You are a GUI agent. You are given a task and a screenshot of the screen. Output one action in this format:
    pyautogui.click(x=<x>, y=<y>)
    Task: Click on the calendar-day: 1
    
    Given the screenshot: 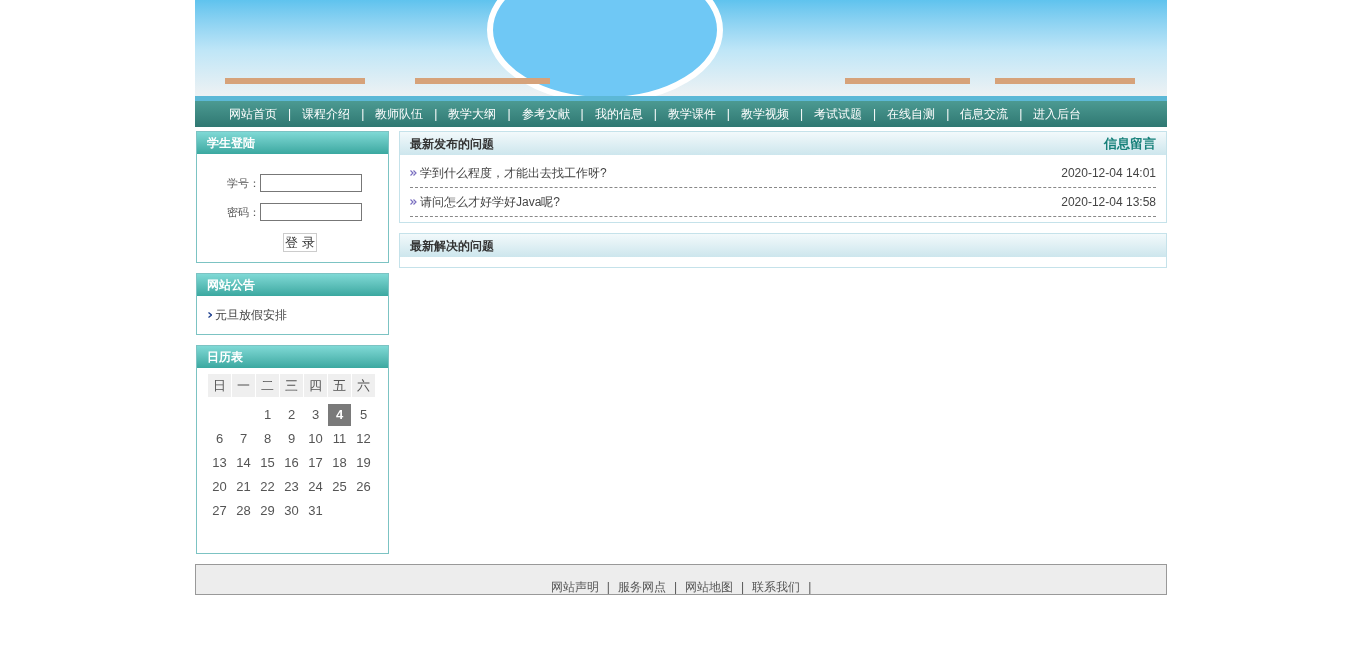 What is the action you would take?
    pyautogui.click(x=267, y=415)
    